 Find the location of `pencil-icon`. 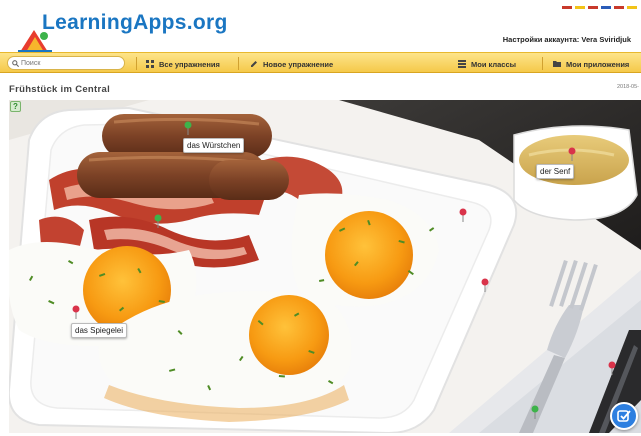

pencil-icon is located at coordinates (254, 64).